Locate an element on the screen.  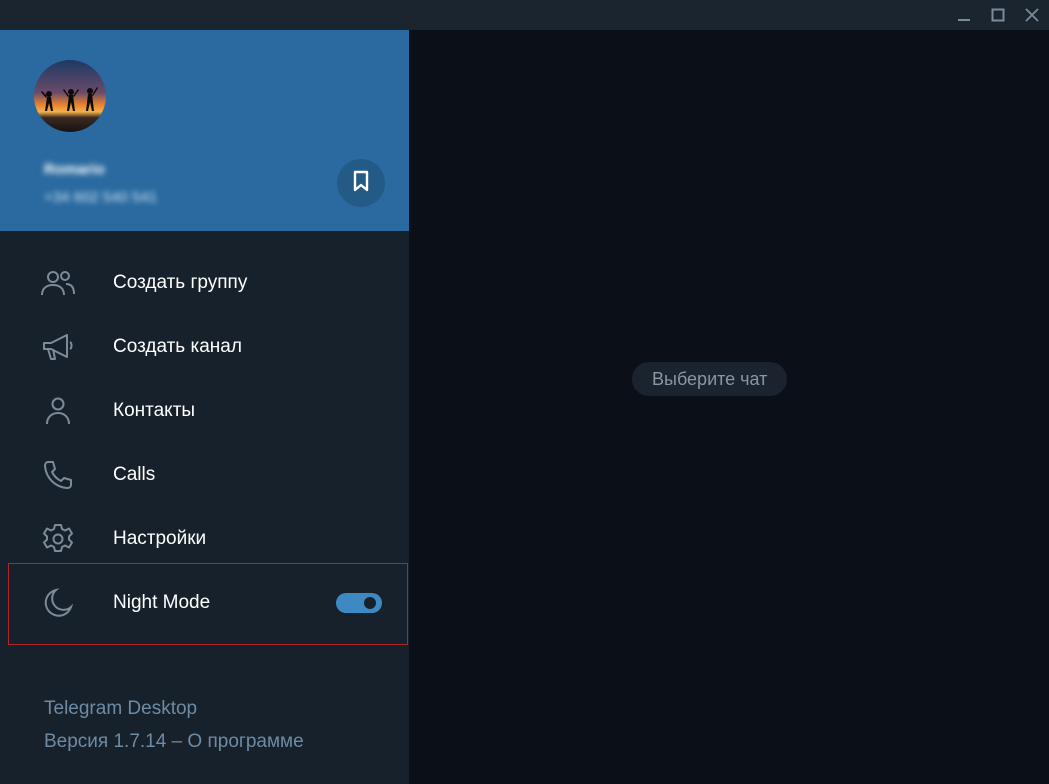
menu-item-create-channel: Создать канал is located at coordinates (204, 347).